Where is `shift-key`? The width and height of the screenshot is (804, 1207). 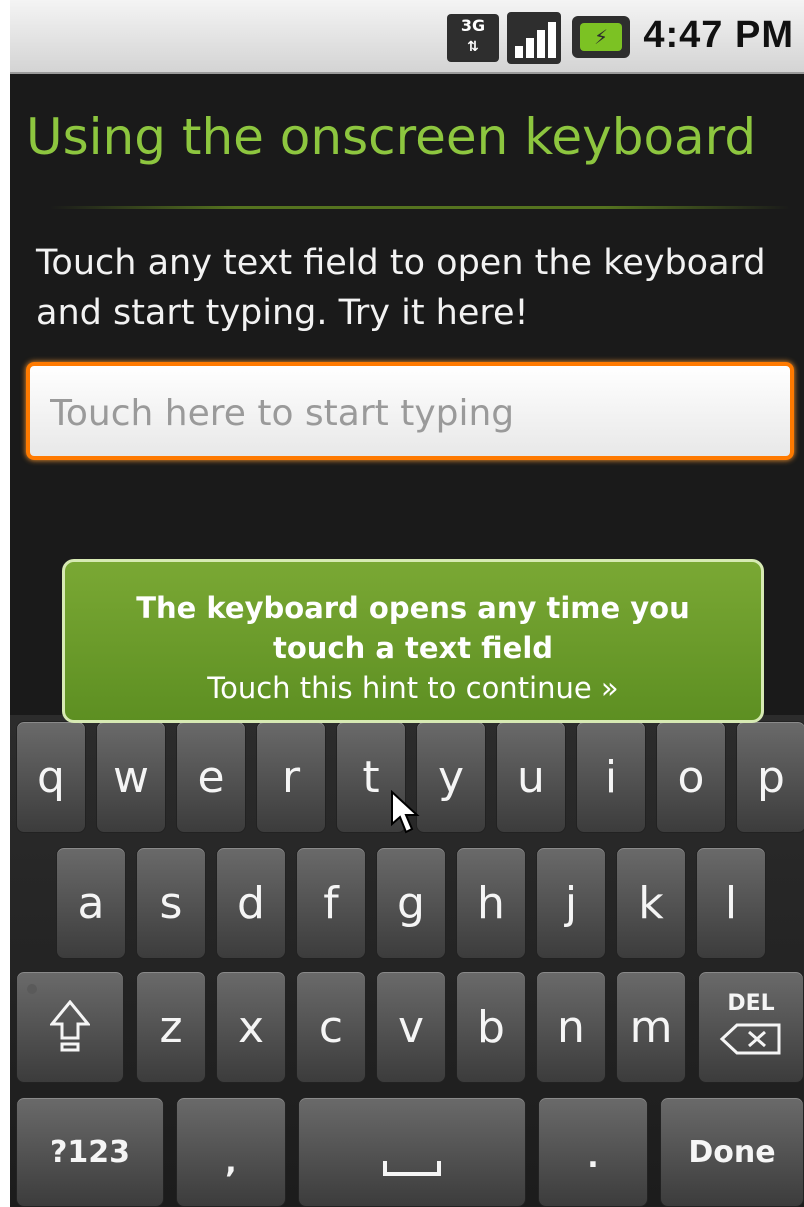 shift-key is located at coordinates (70, 1027).